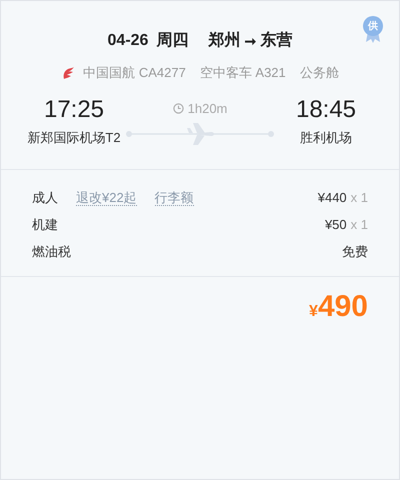 This screenshot has width=400, height=480. What do you see at coordinates (224, 40) in the screenshot?
I see `origin-city: 郑州` at bounding box center [224, 40].